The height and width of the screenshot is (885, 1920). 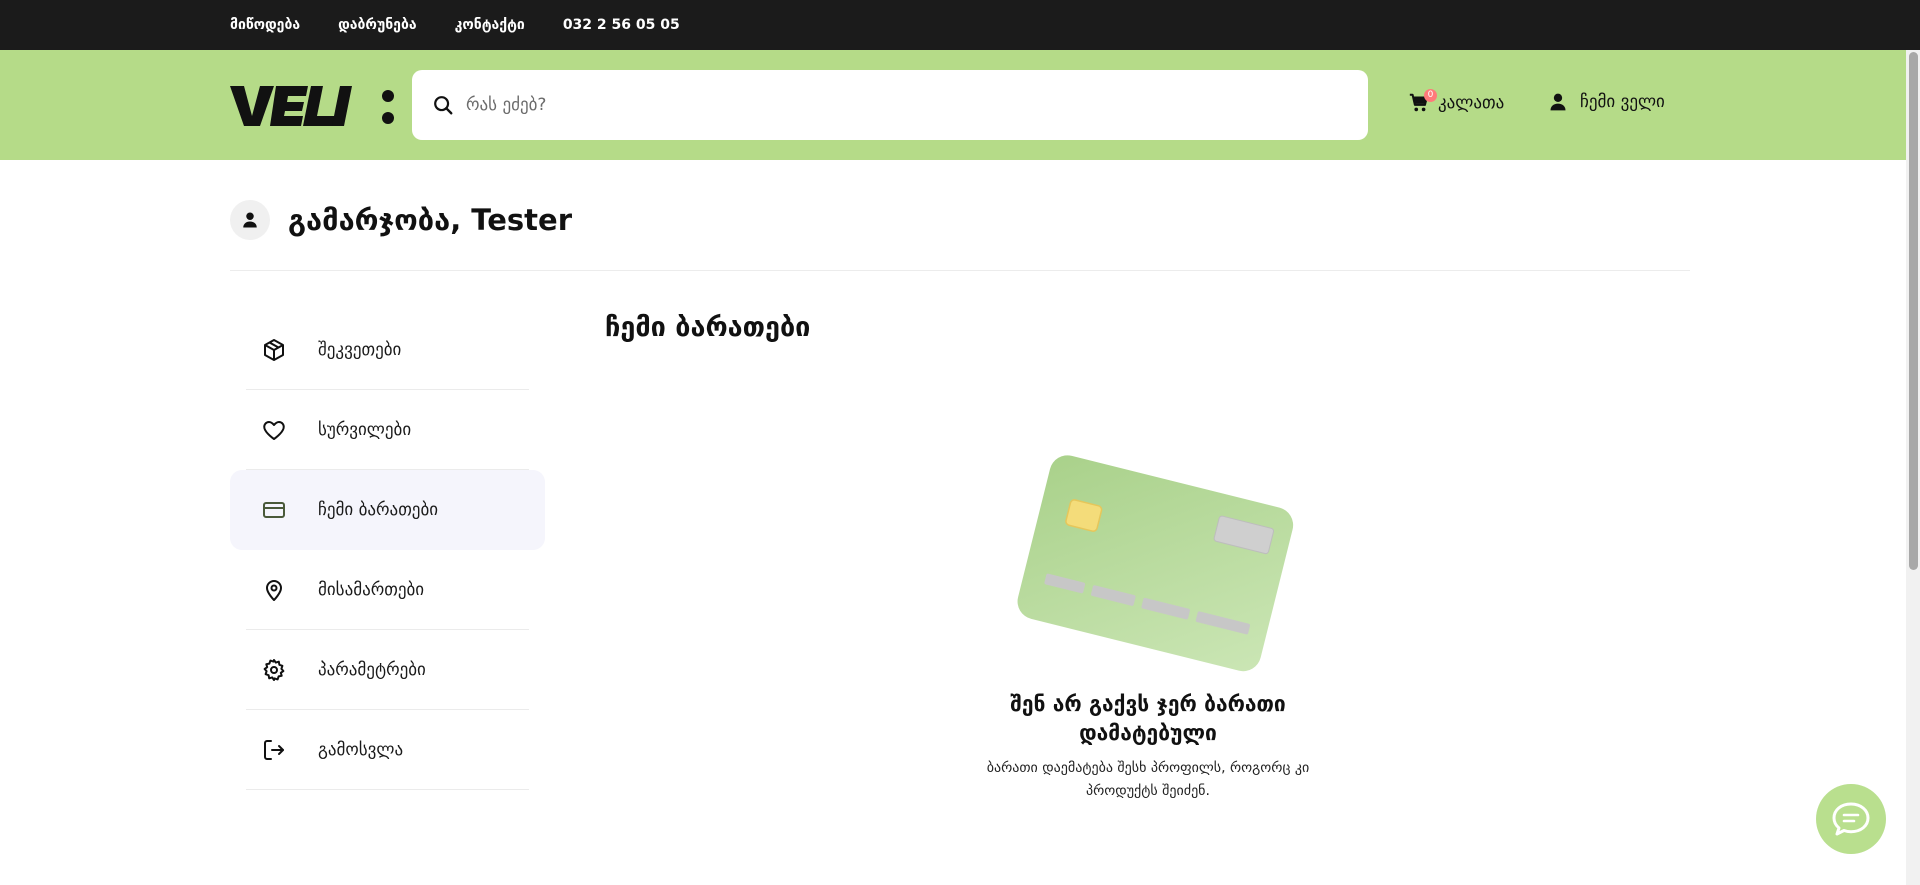 I want to click on sidebar-item-label: გამოსვლა, so click(x=361, y=750).